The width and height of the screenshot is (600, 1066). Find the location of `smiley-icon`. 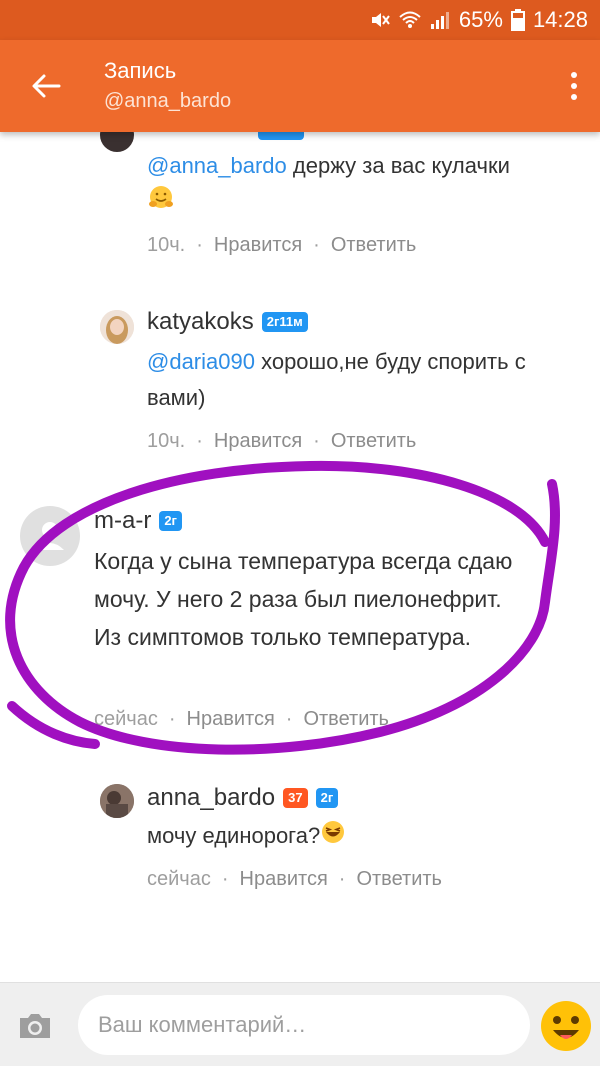

smiley-icon is located at coordinates (566, 1026).